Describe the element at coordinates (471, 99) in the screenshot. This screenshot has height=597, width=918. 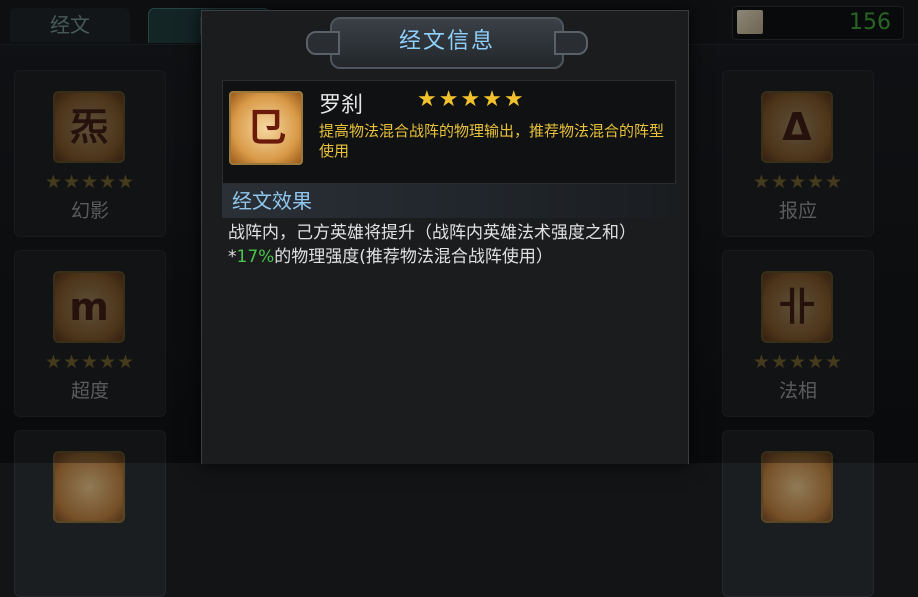
I see `scripture-stars: ★★★★★` at that location.